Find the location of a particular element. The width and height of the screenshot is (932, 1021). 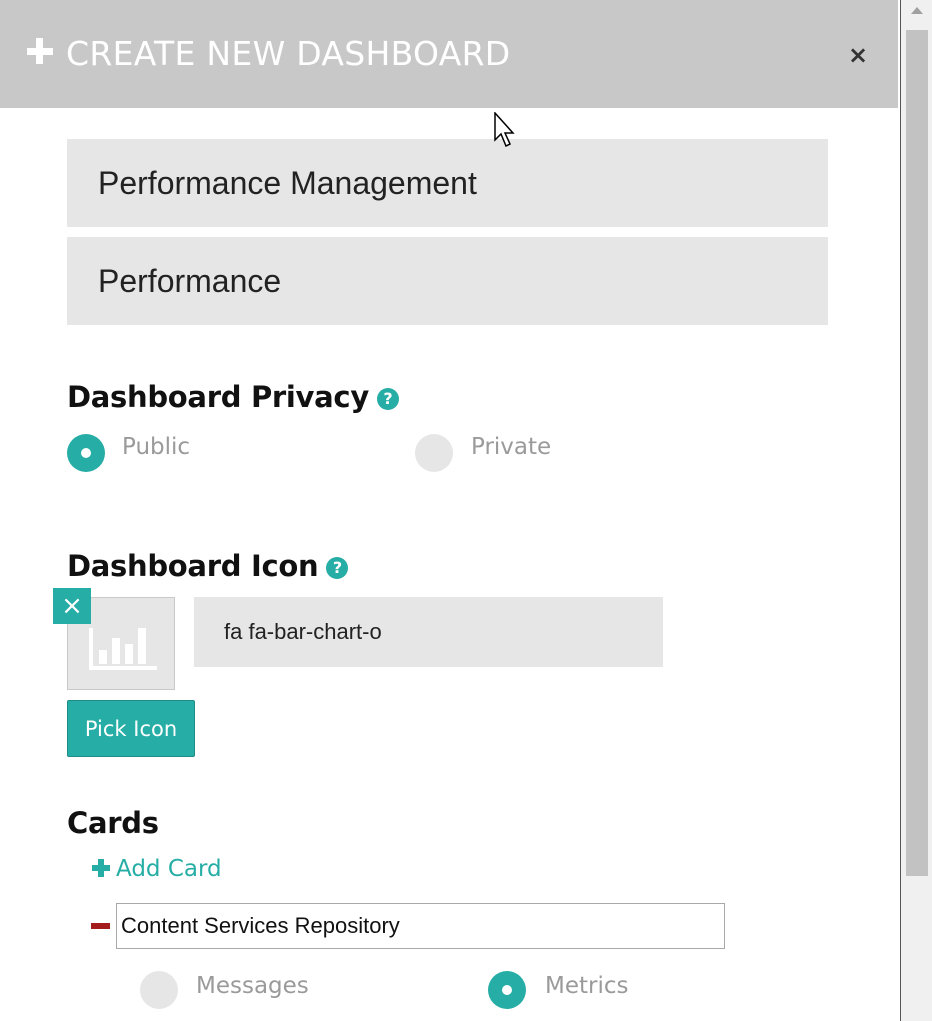

privacy-private-radio is located at coordinates (434, 453).